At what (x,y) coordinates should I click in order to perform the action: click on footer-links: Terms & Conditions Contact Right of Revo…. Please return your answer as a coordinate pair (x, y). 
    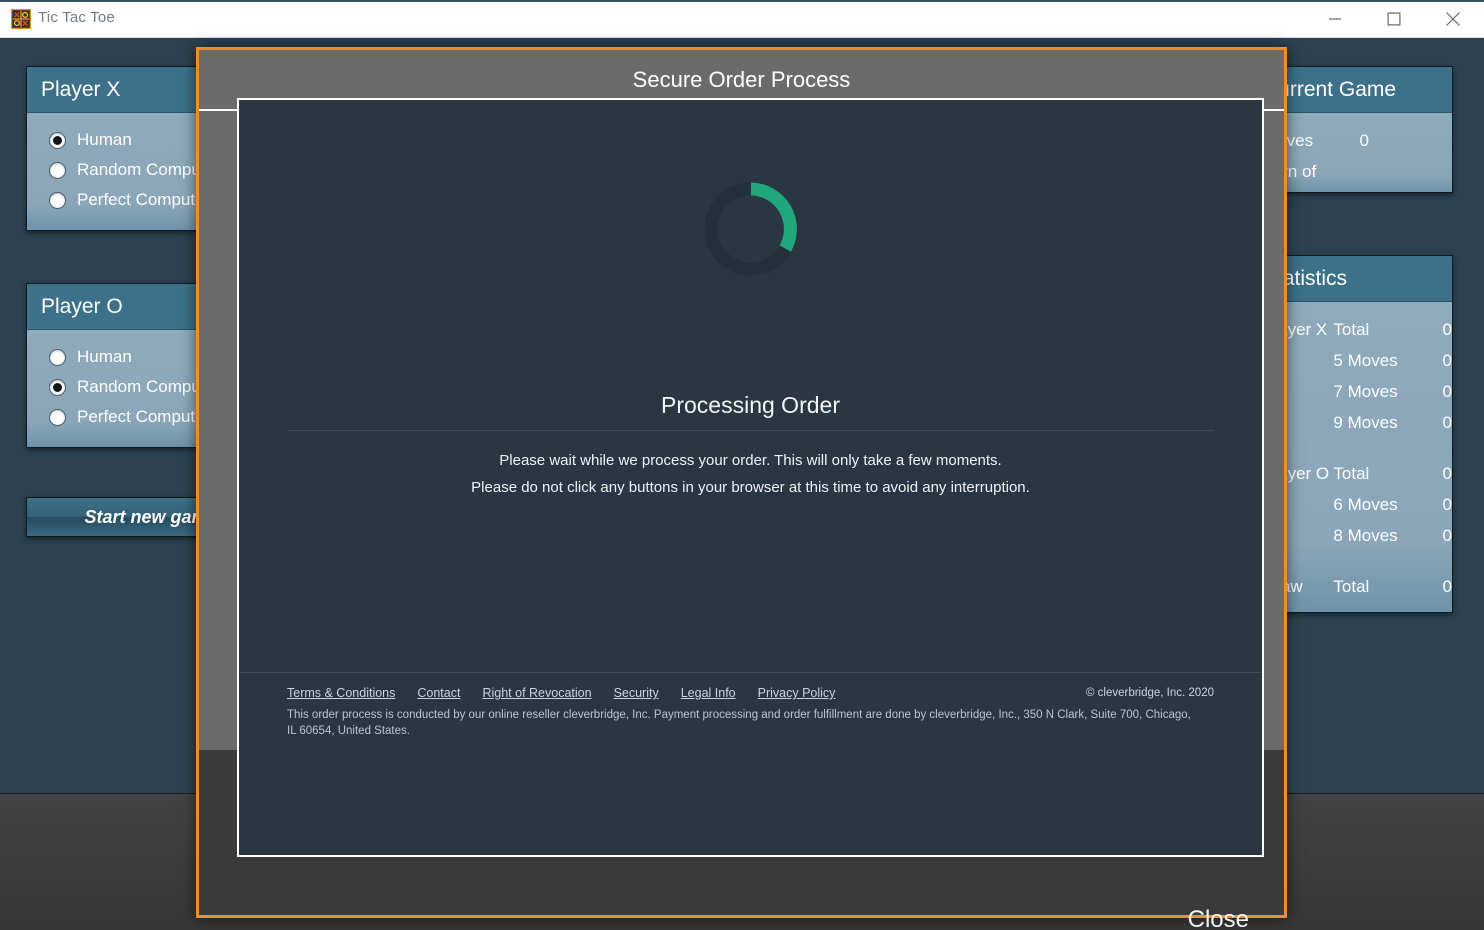
    Looking at the image, I should click on (572, 693).